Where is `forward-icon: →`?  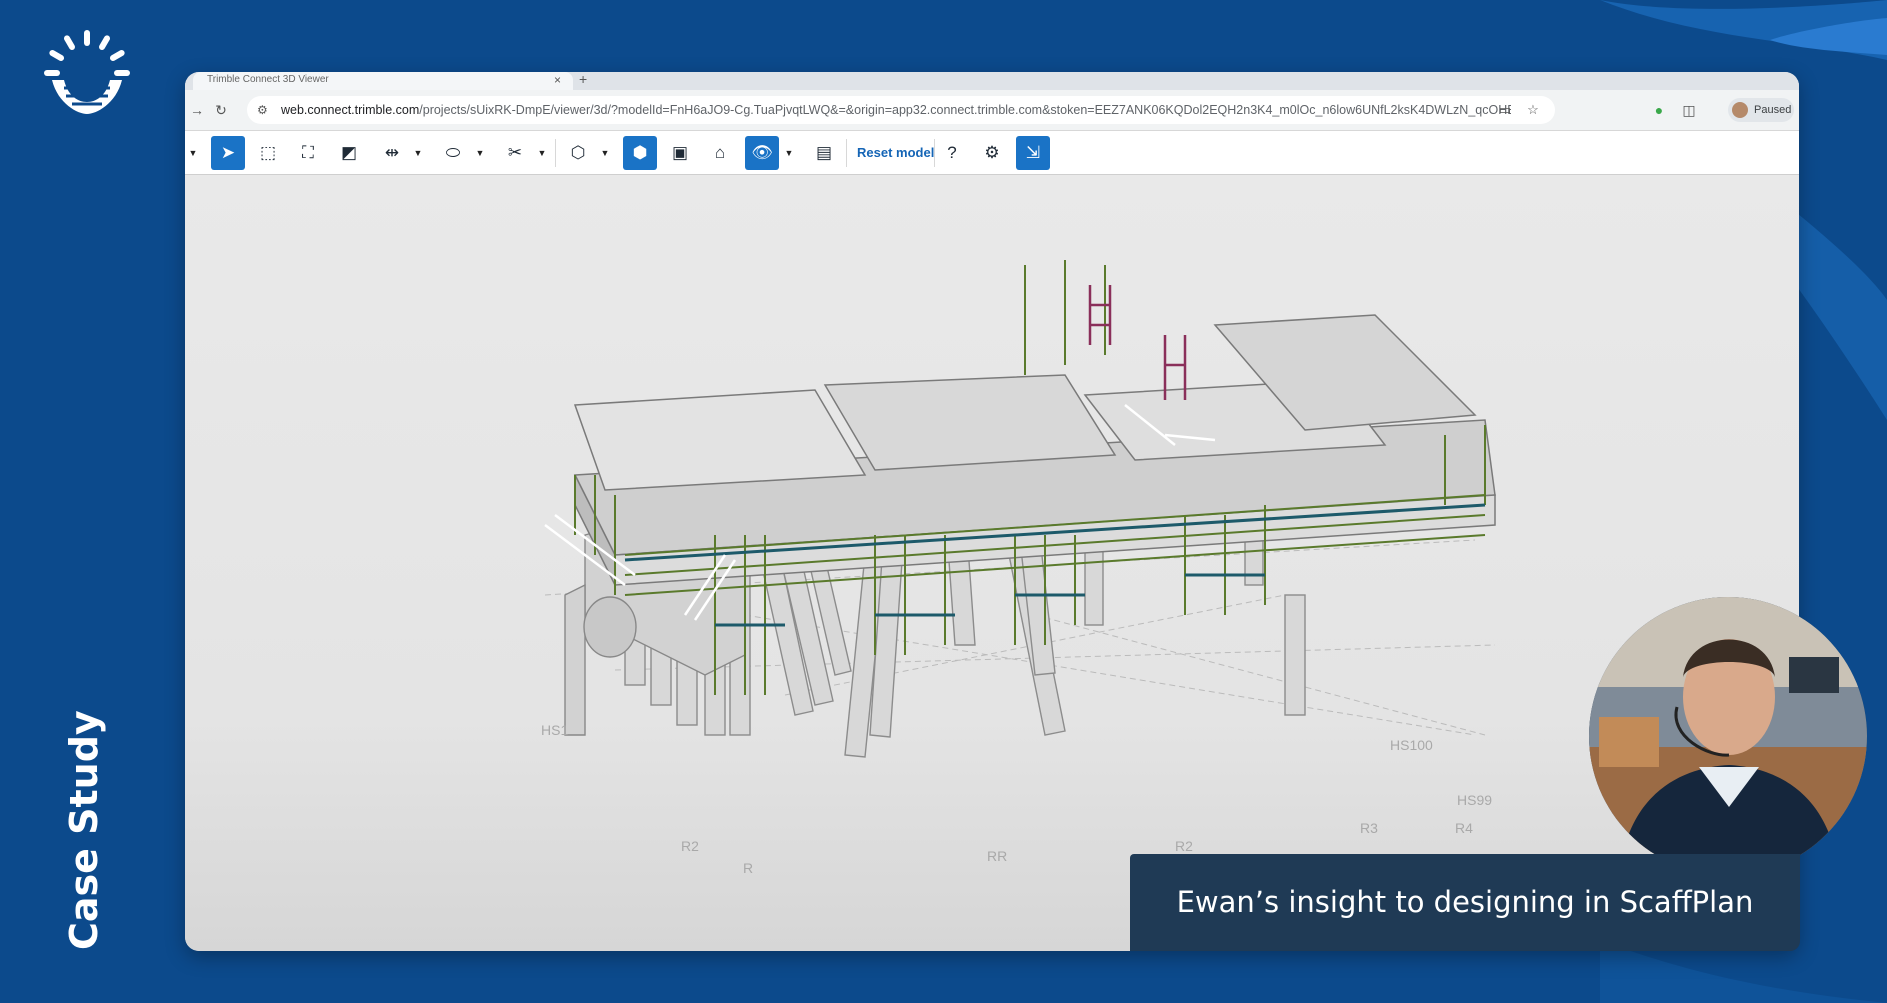 forward-icon: → is located at coordinates (197, 110).